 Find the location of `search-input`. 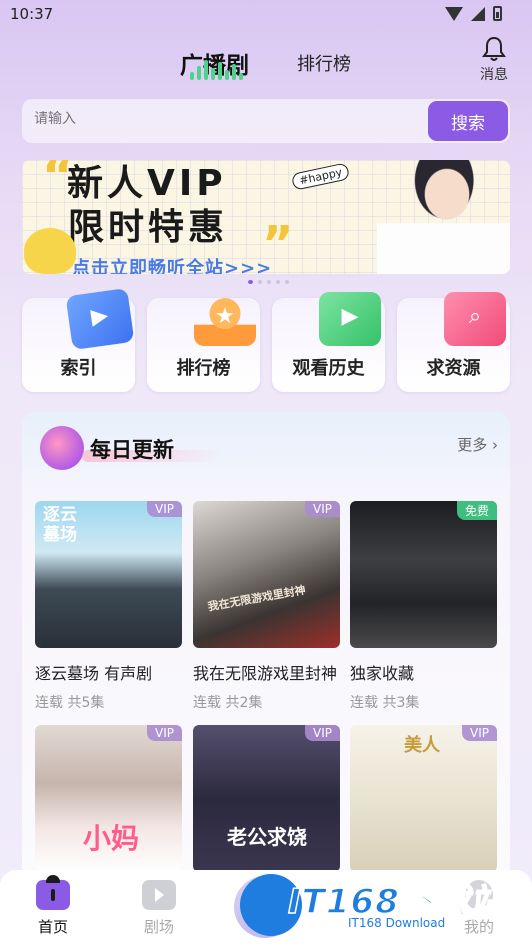

search-input is located at coordinates (224, 119).